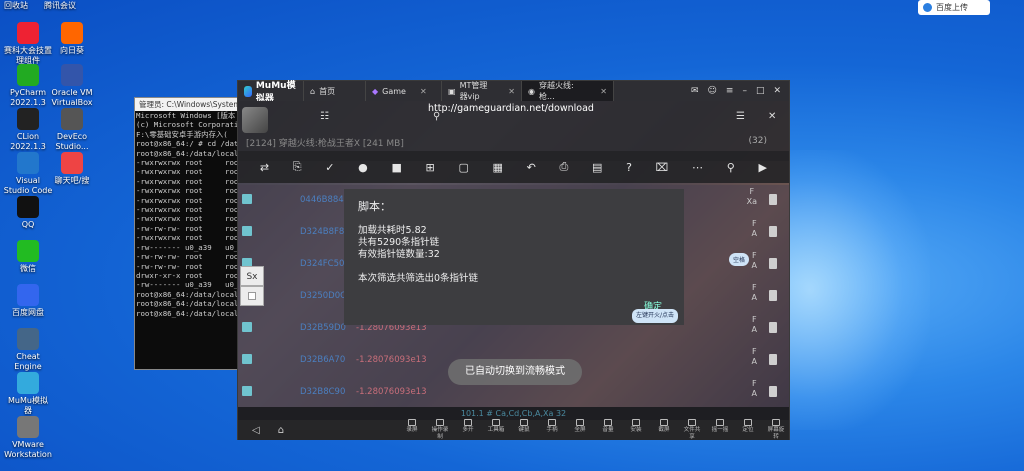 This screenshot has height=471, width=1024. What do you see at coordinates (271, 92) in the screenshot?
I see `mumu-brand: MuMu模拟器` at bounding box center [271, 92].